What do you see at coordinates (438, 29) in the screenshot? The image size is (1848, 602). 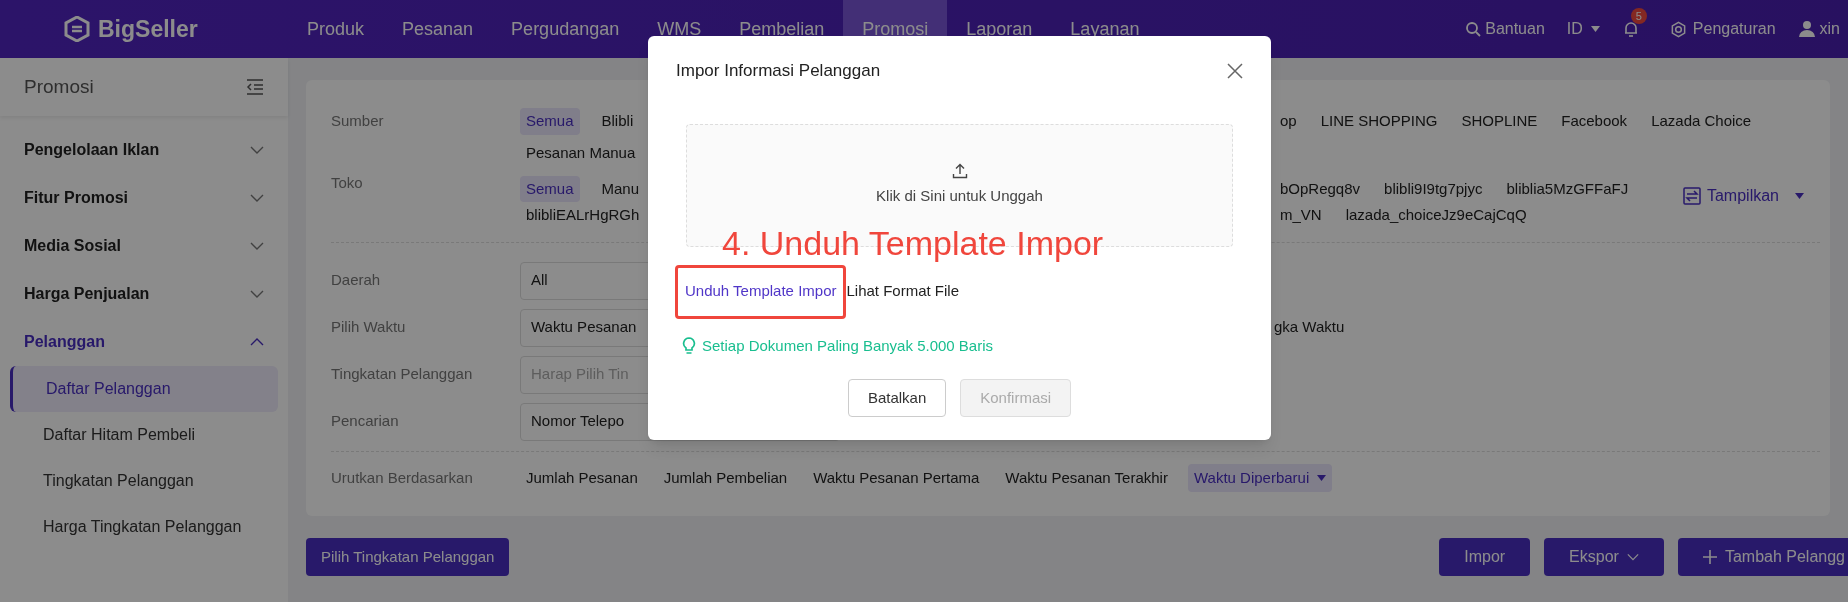 I see `nav-tab: Pesanan` at bounding box center [438, 29].